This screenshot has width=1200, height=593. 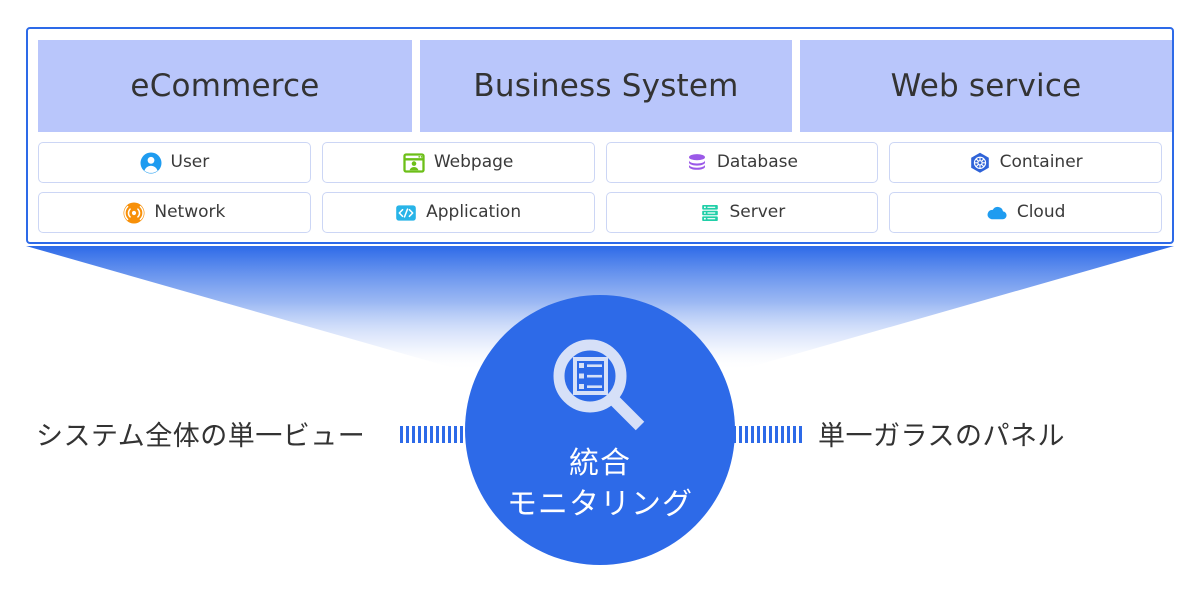 I want to click on magnifying-glass-server-icon, so click(x=600, y=386).